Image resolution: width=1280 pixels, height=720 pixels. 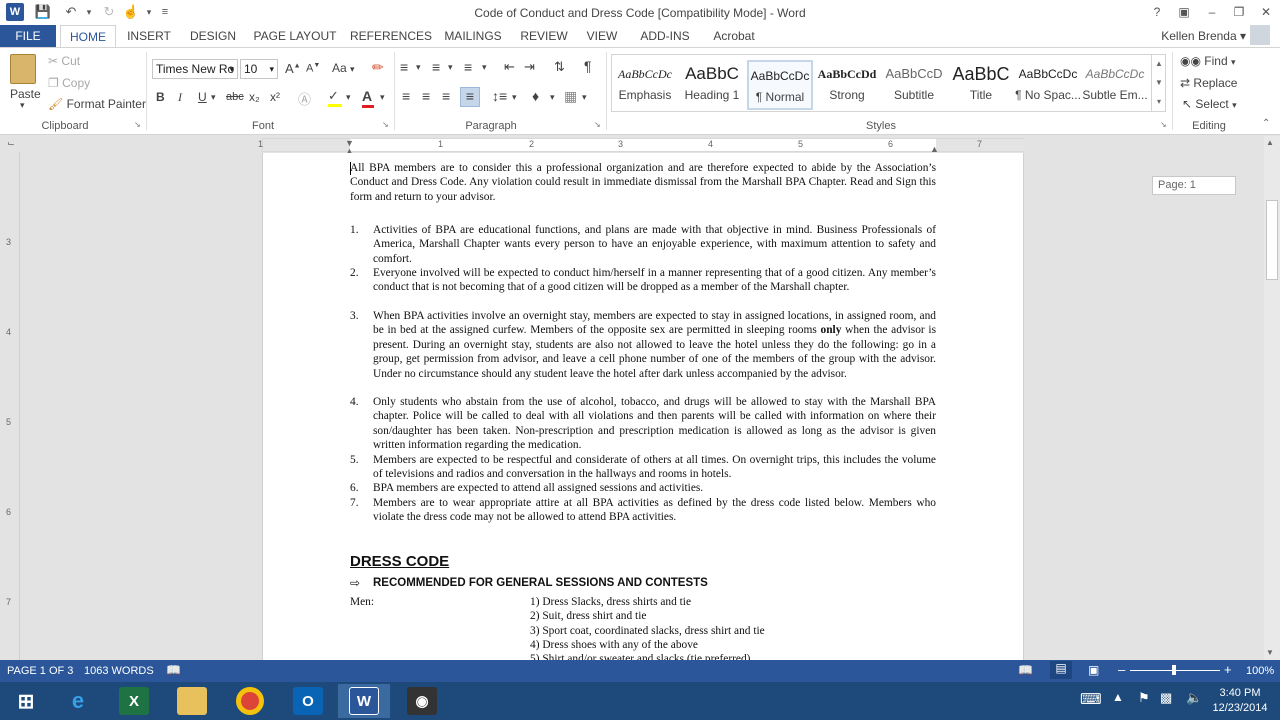 I want to click on tab-add-ins: ADD-INS, so click(x=665, y=36).